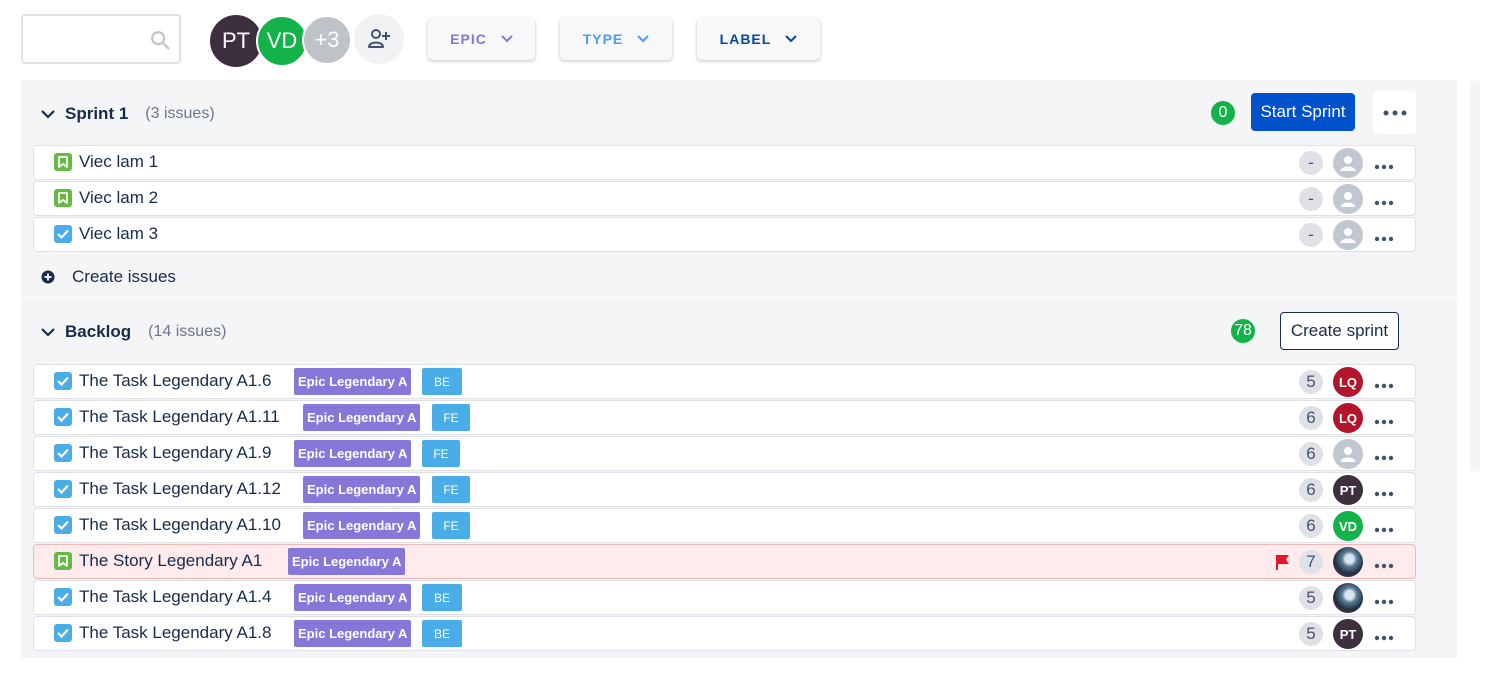  Describe the element at coordinates (175, 381) in the screenshot. I see `issue-summary: The Task Legendary A1.6` at that location.